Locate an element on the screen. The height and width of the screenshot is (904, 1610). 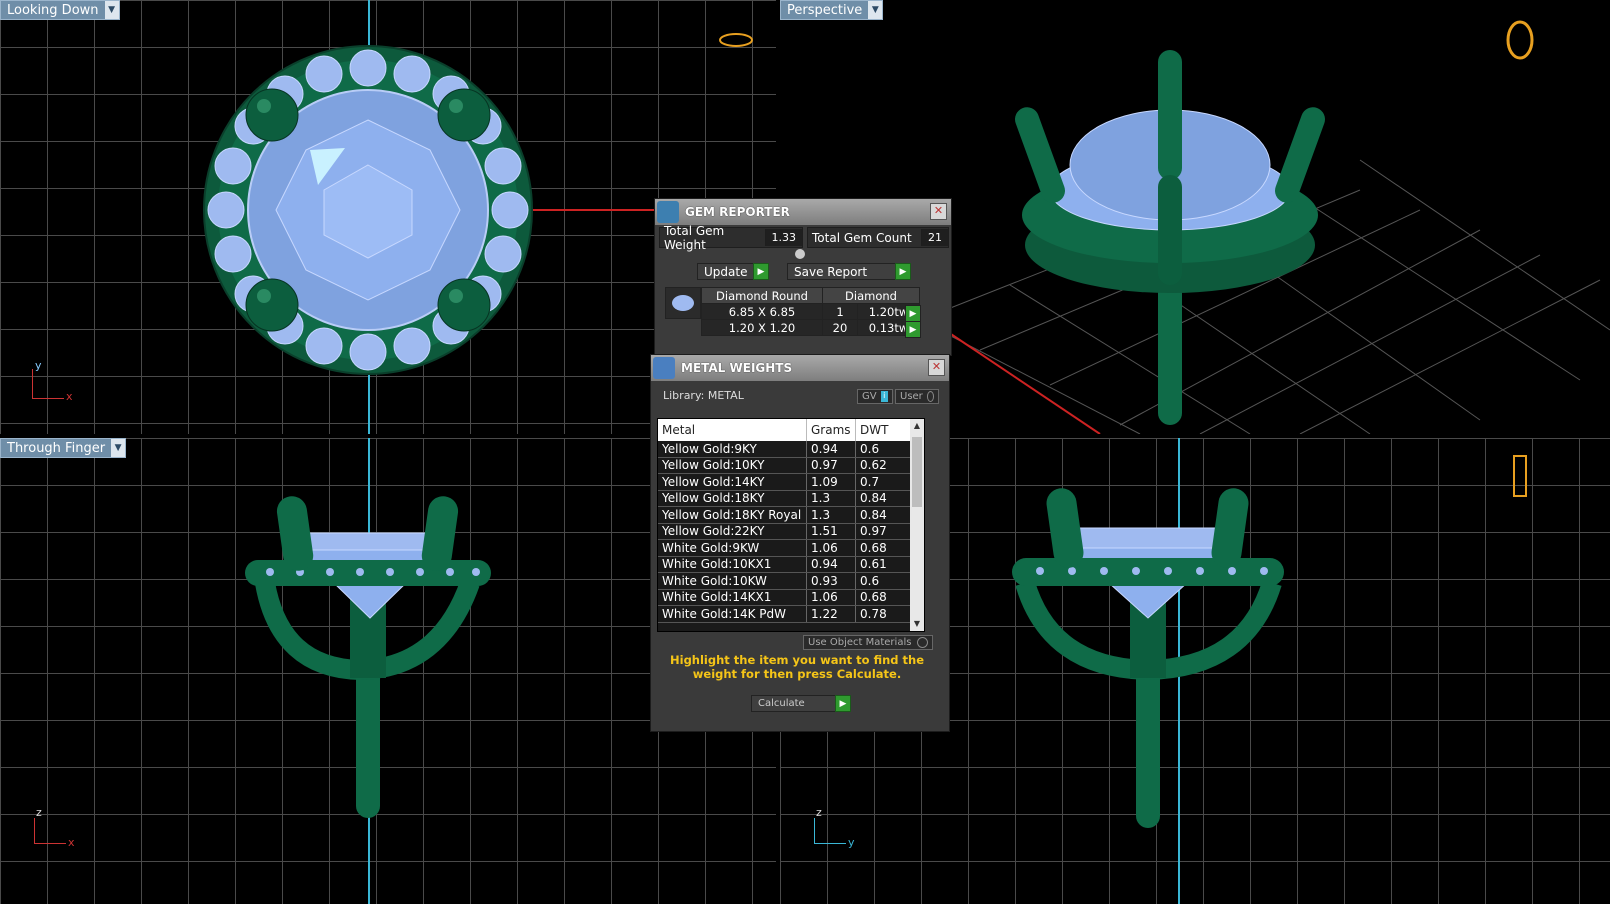
table-row: 1.20 X 1.20 20 0.13tw is located at coordinates (810, 327).